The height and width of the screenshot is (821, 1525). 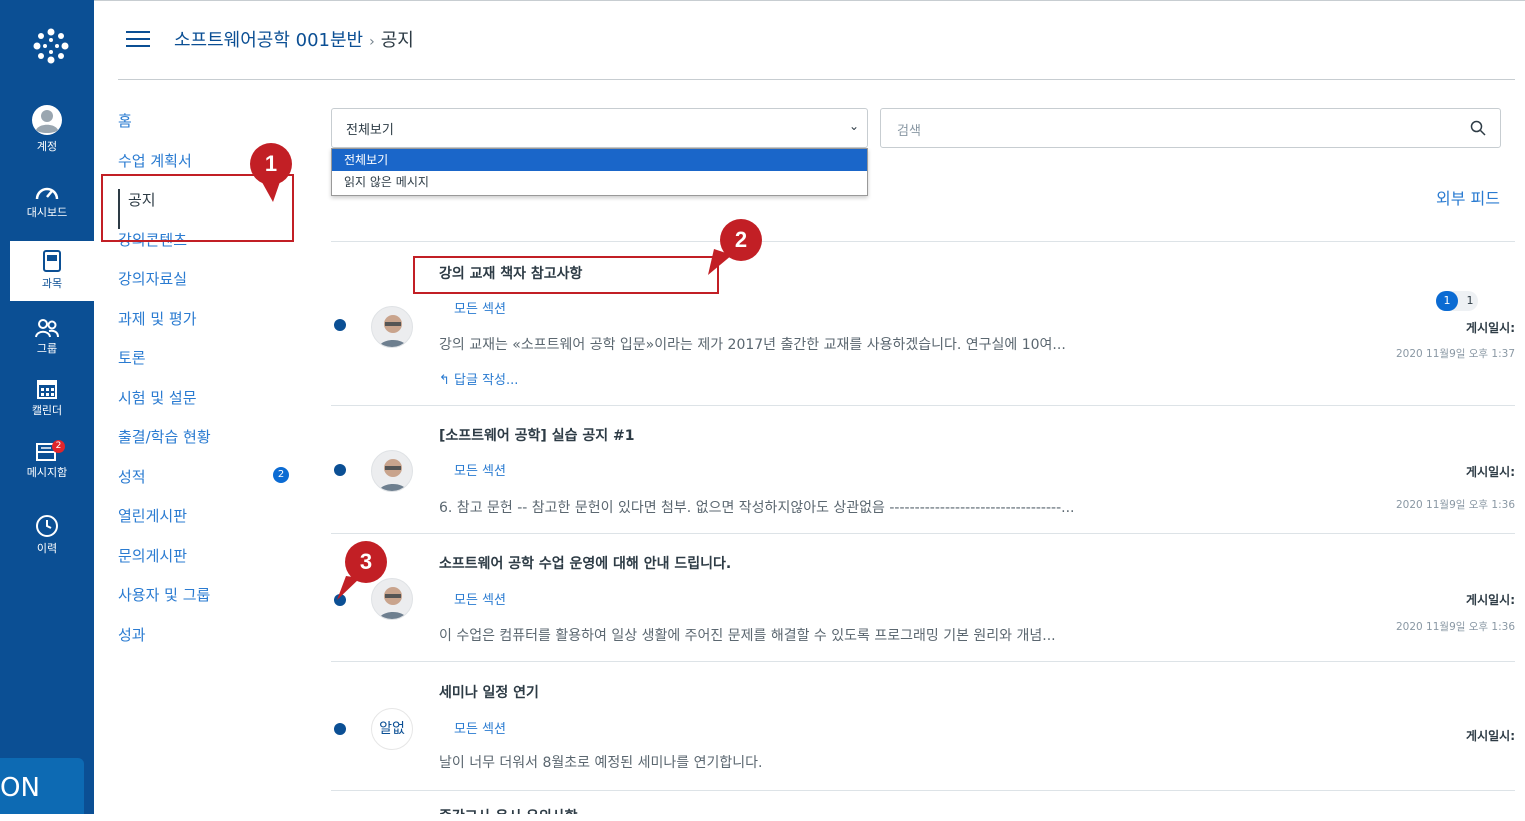 I want to click on course-nav-open-board: 열린게시판, so click(x=208, y=525).